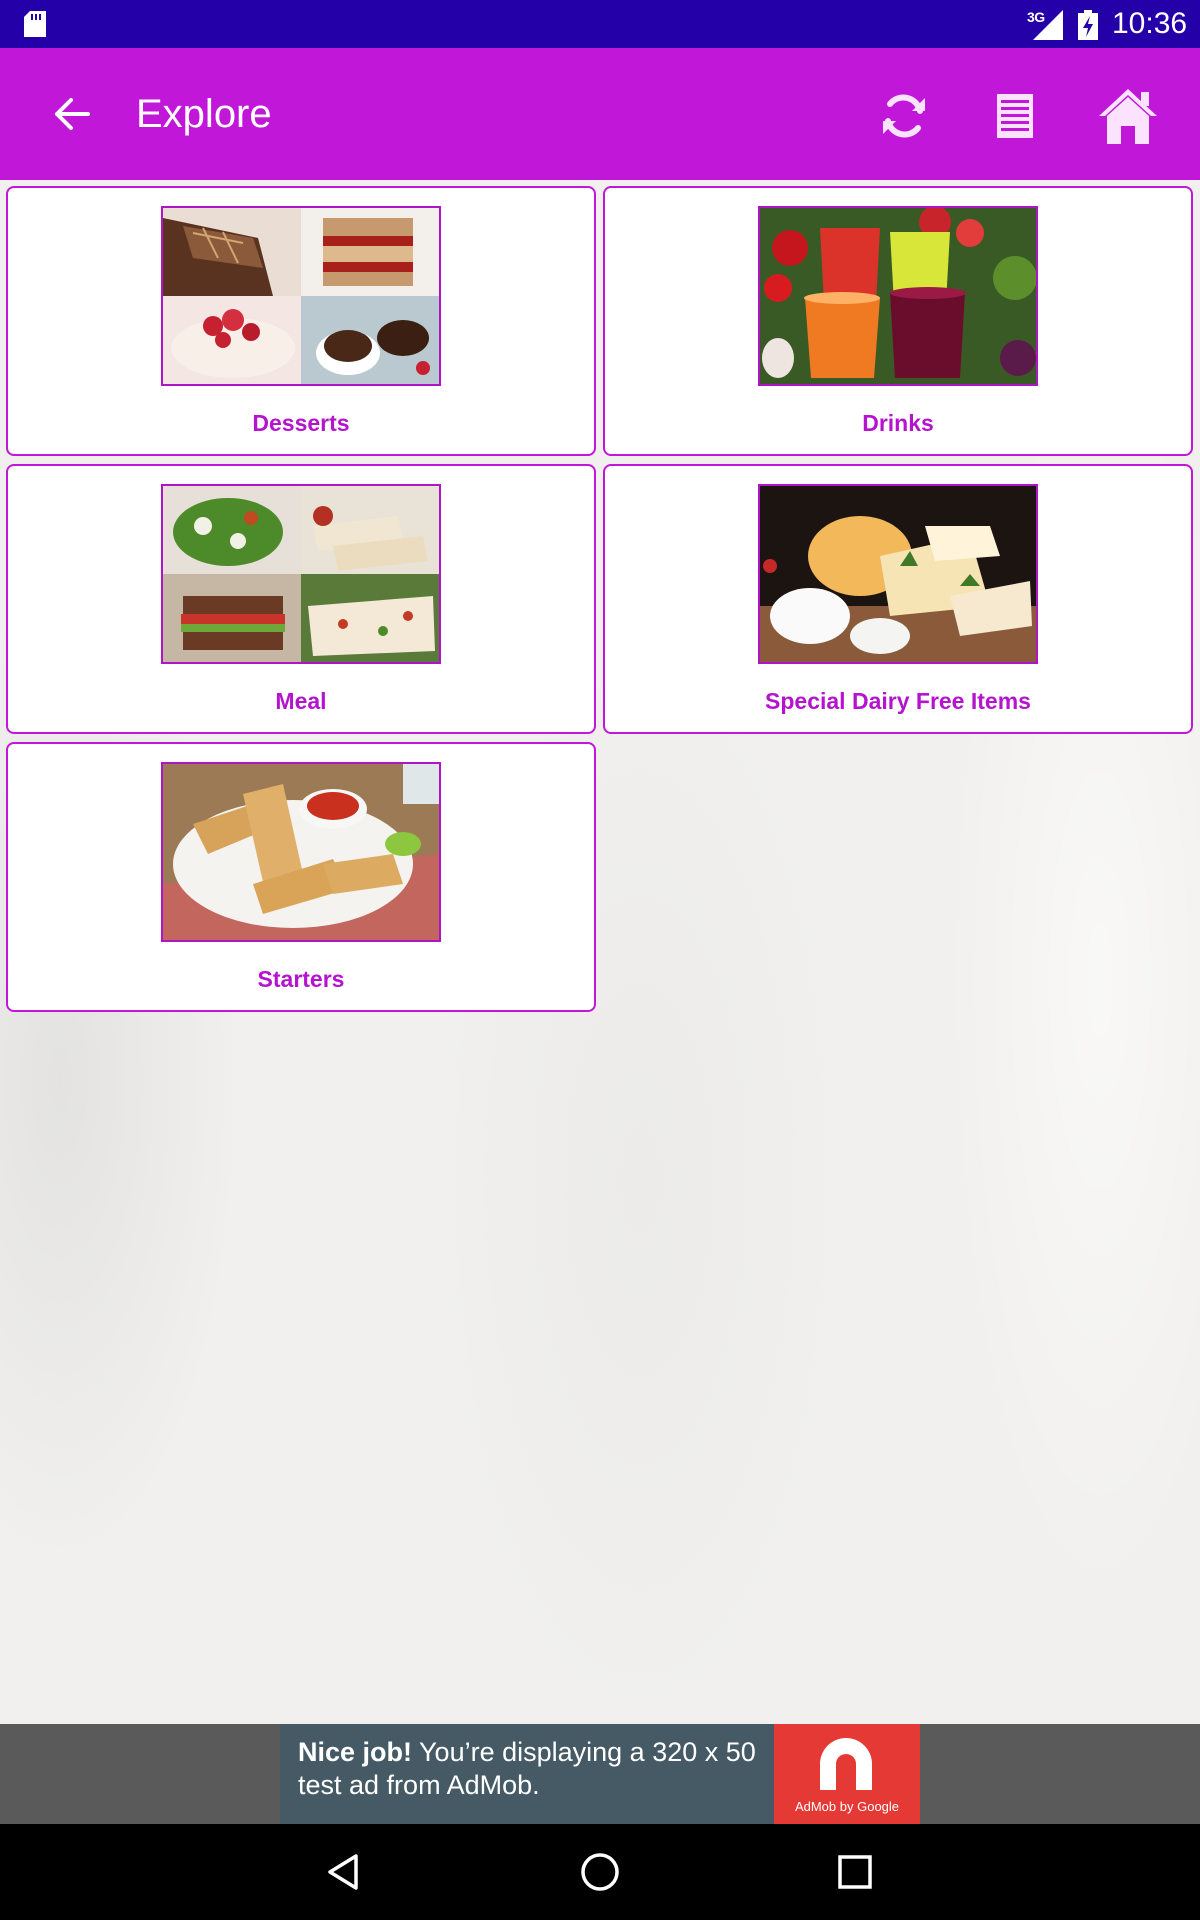 Image resolution: width=1200 pixels, height=1920 pixels. I want to click on admob-icon, so click(846, 1764).